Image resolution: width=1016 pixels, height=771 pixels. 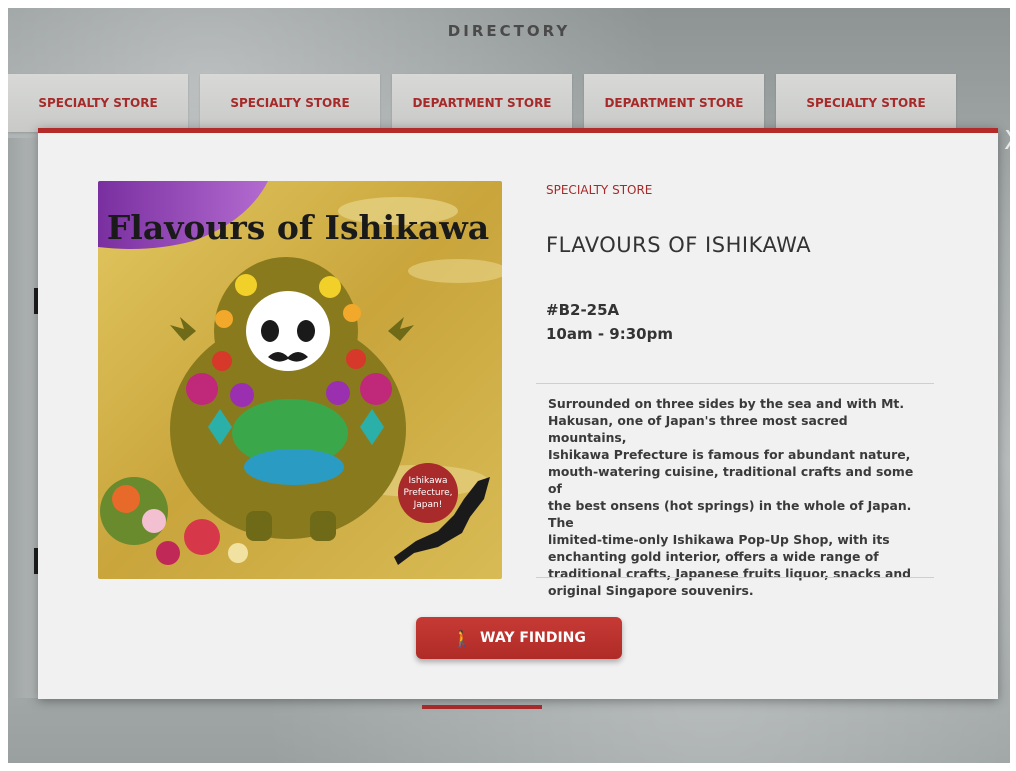 I want to click on store-name: FLAVOURS OF ISHIKAWA, so click(x=679, y=245).